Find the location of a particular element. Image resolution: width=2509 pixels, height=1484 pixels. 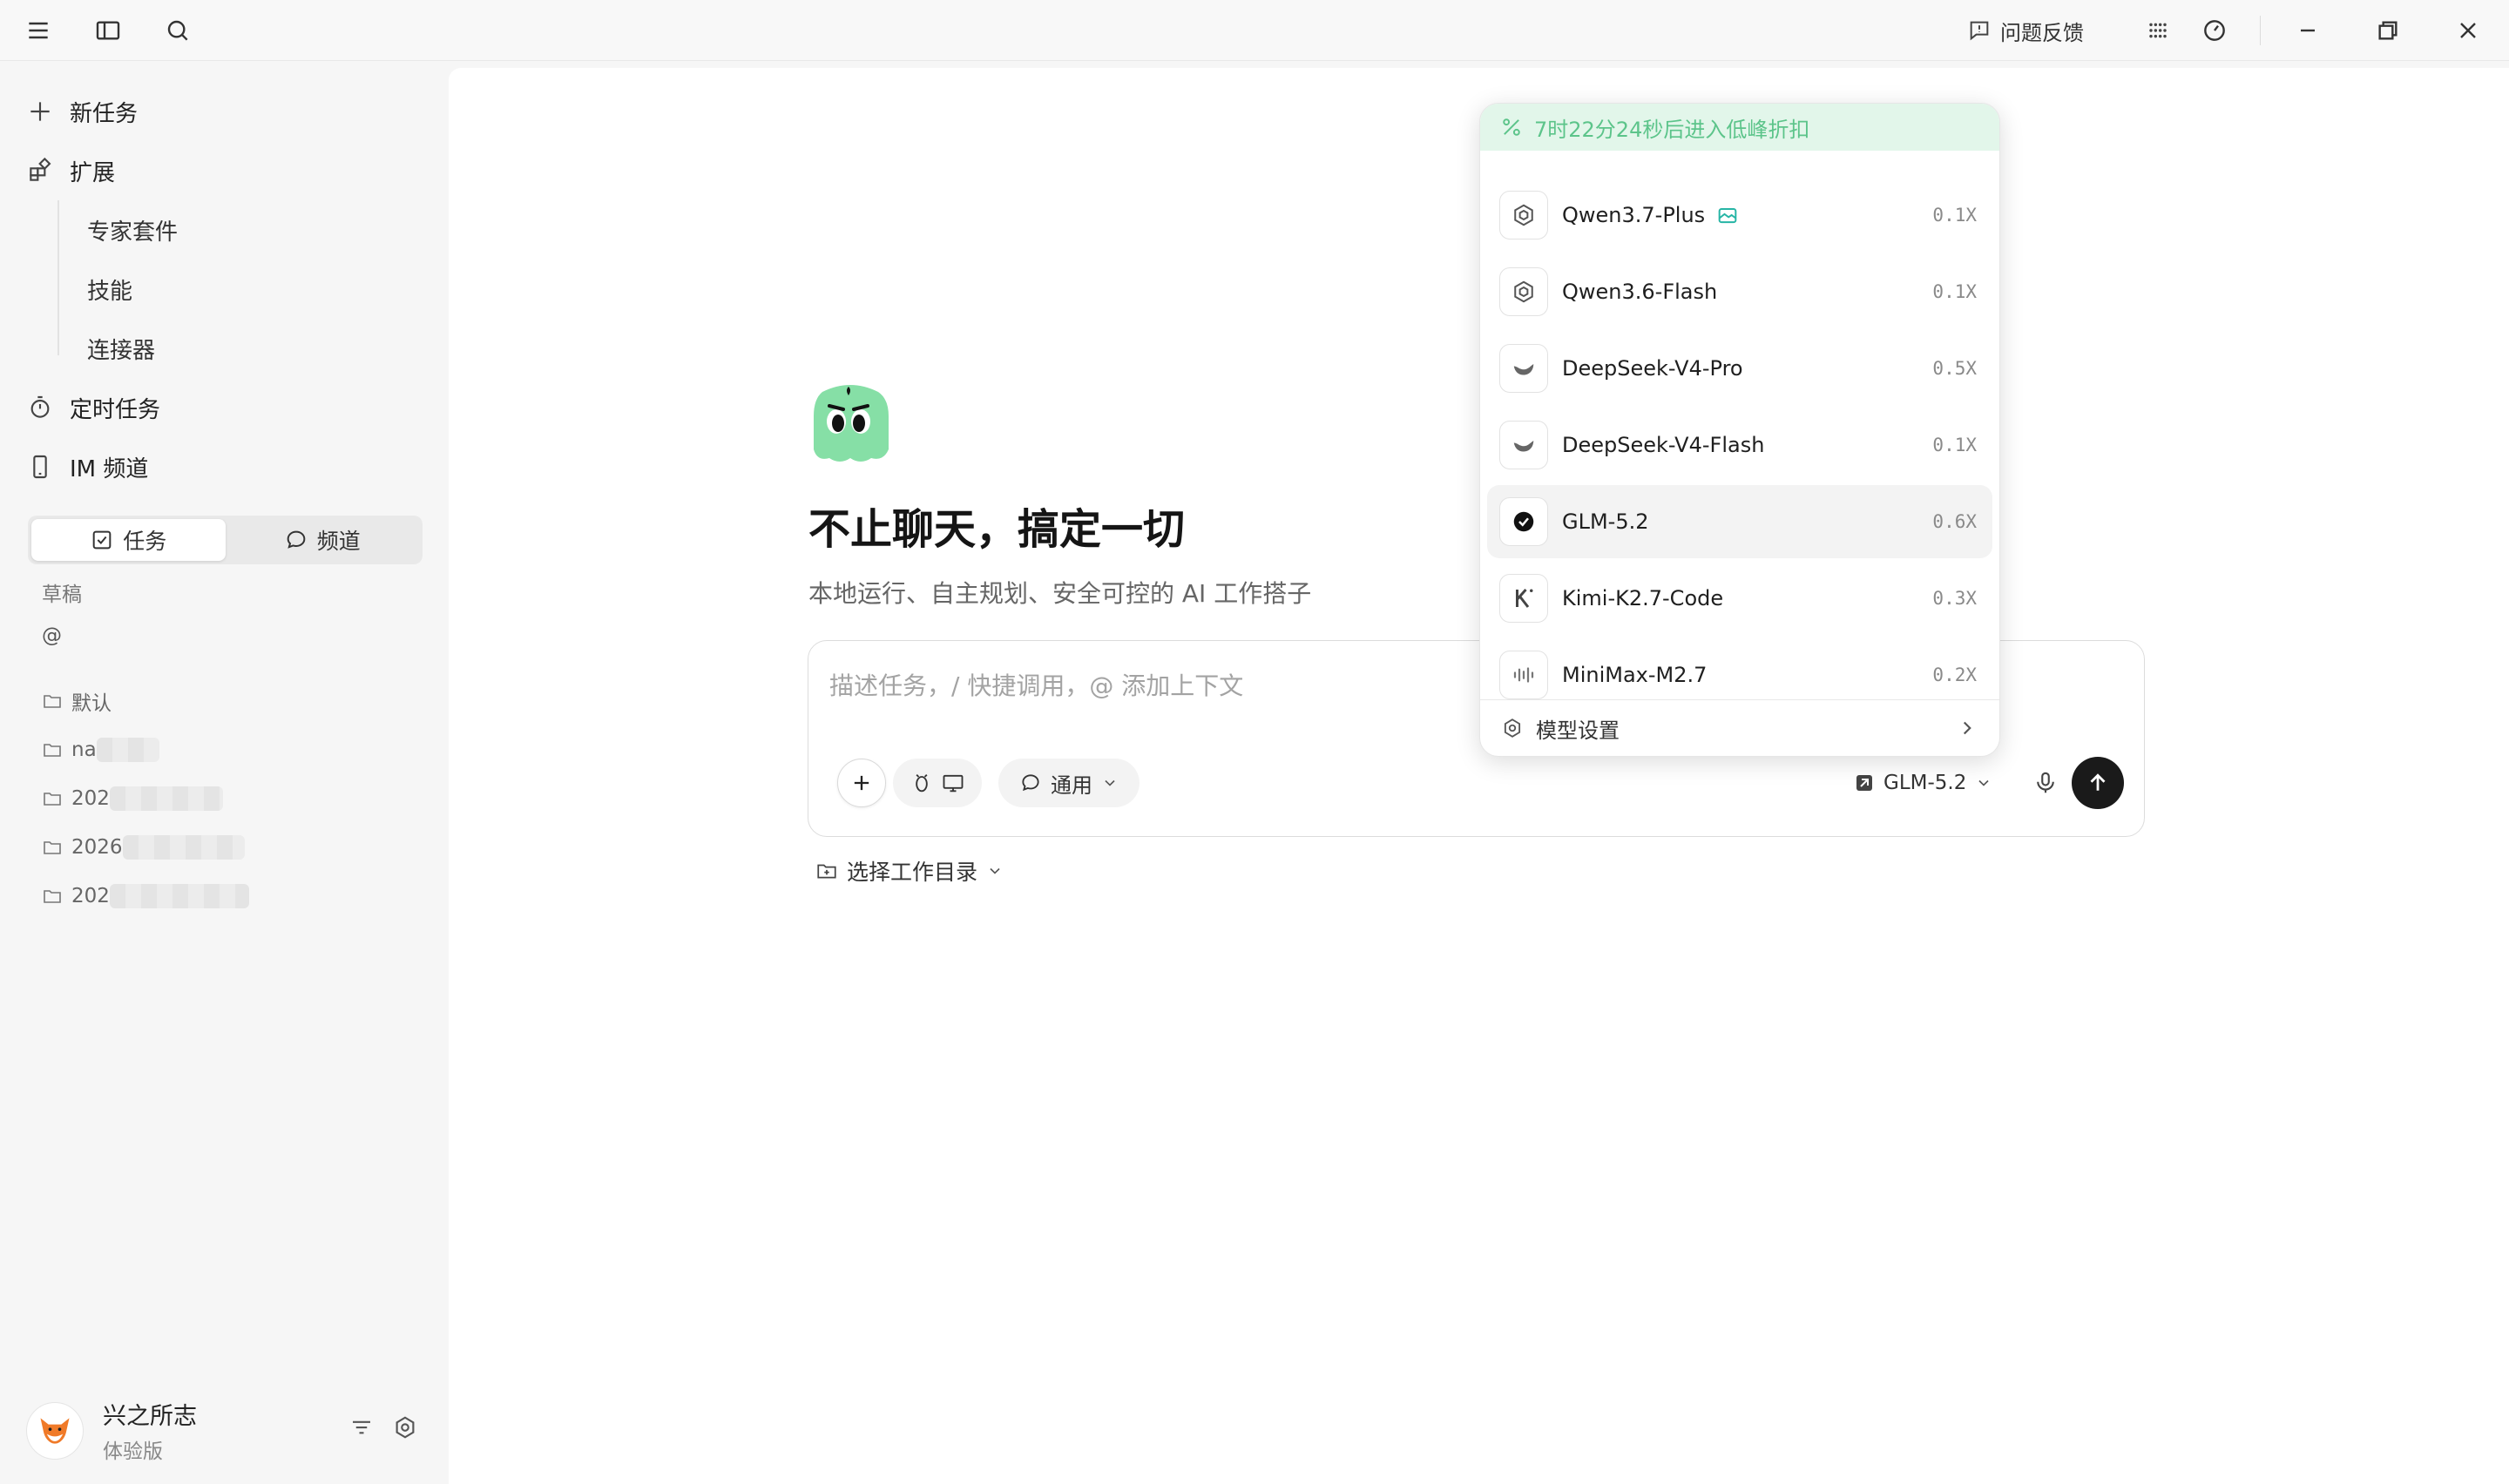

feedback-icon is located at coordinates (1979, 31).